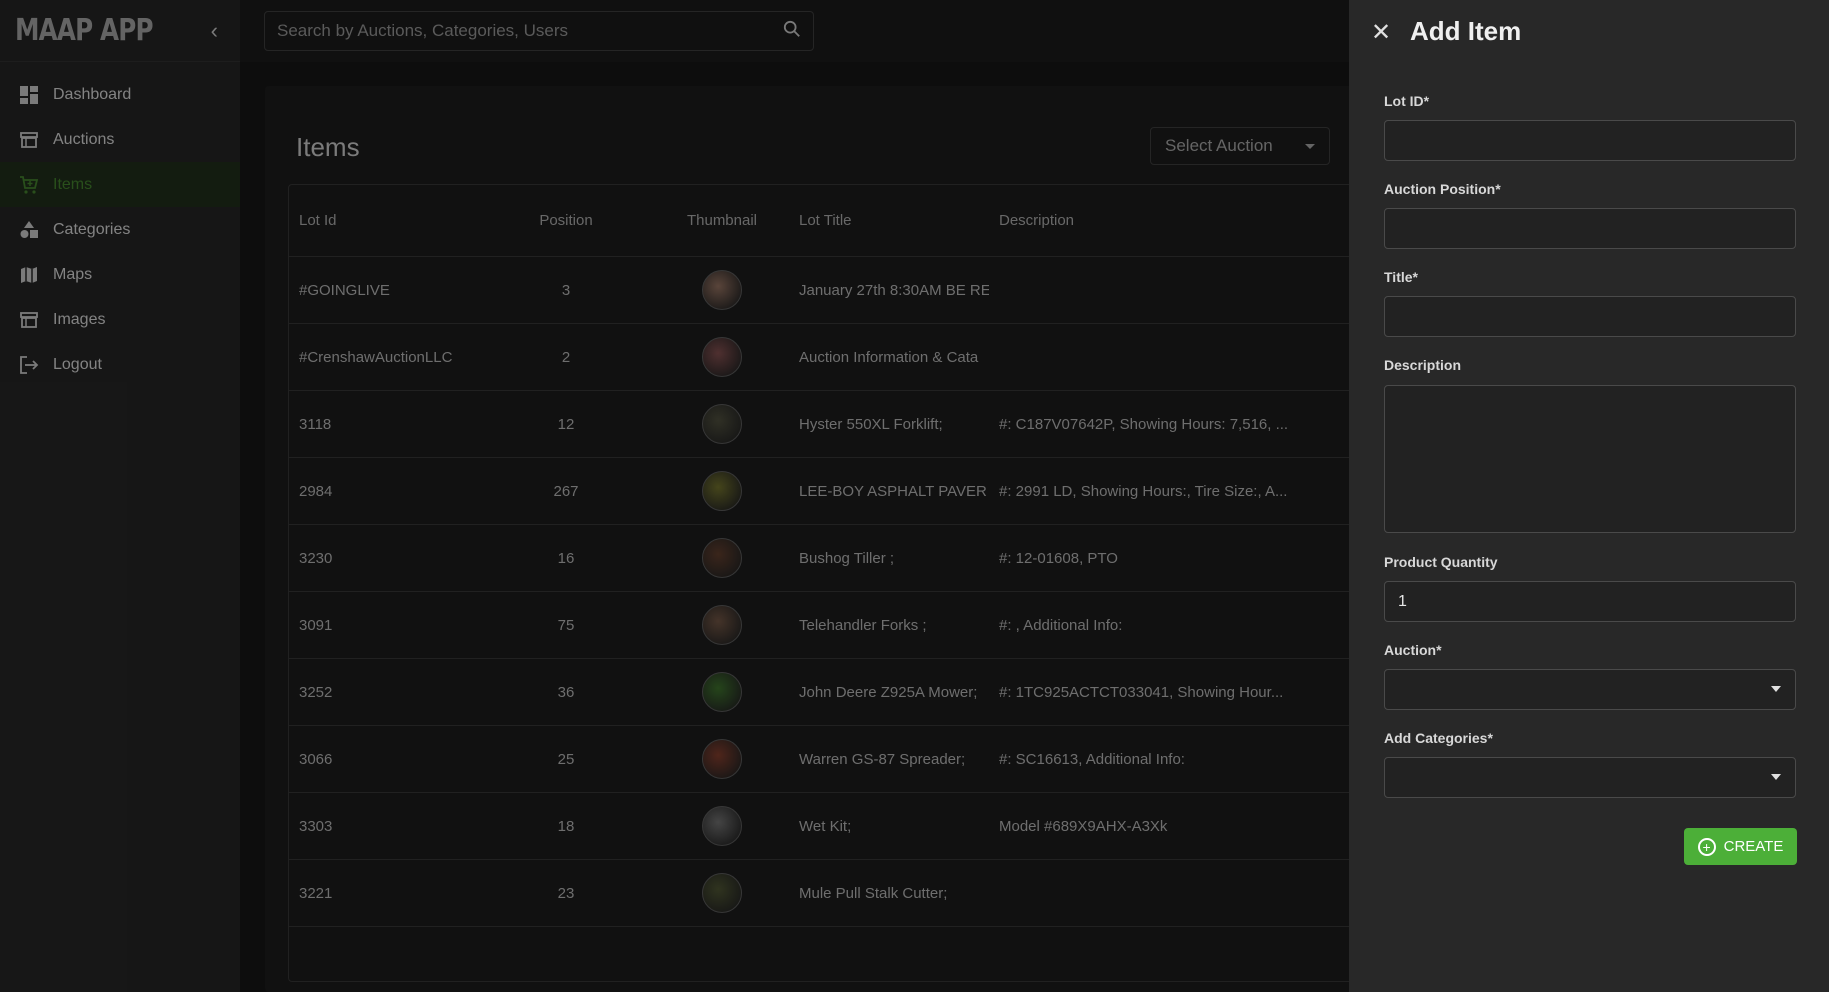  I want to click on auction-position-field-wrapper, so click(1590, 228).